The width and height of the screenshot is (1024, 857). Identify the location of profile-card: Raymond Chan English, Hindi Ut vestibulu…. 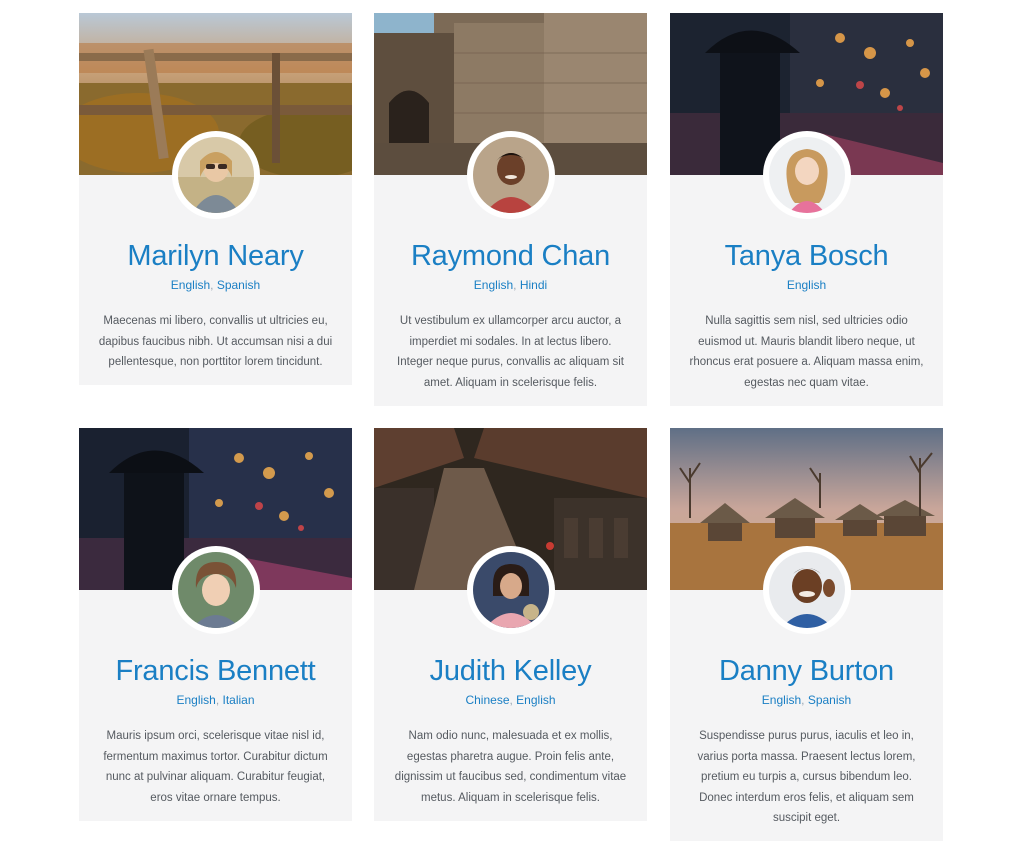
(510, 209).